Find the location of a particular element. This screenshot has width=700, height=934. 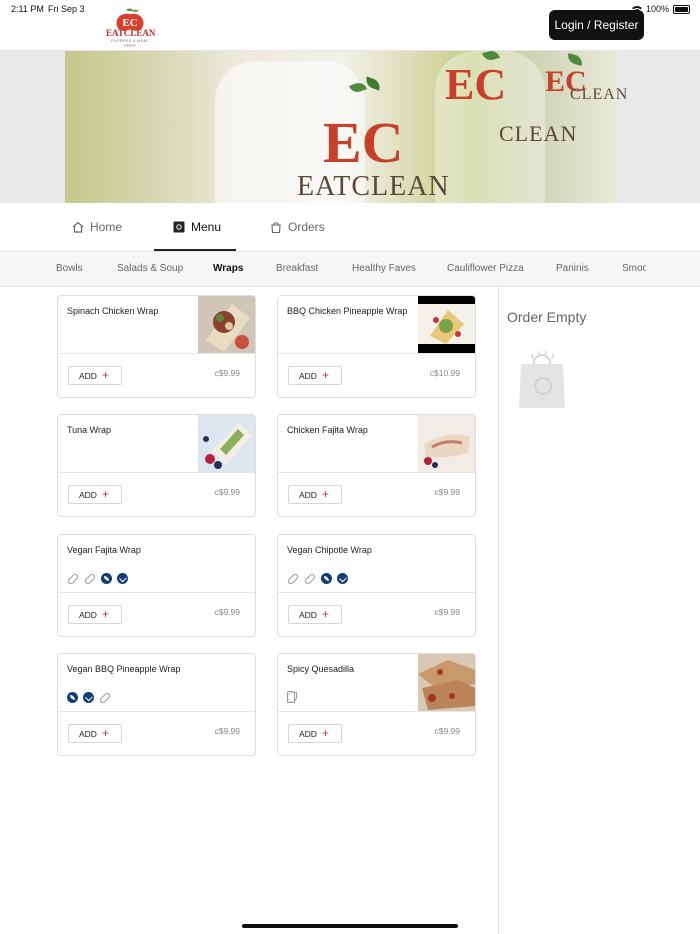

product-card: Vegan Fajita Wrap ADD + c$9.99 is located at coordinates (156, 585).